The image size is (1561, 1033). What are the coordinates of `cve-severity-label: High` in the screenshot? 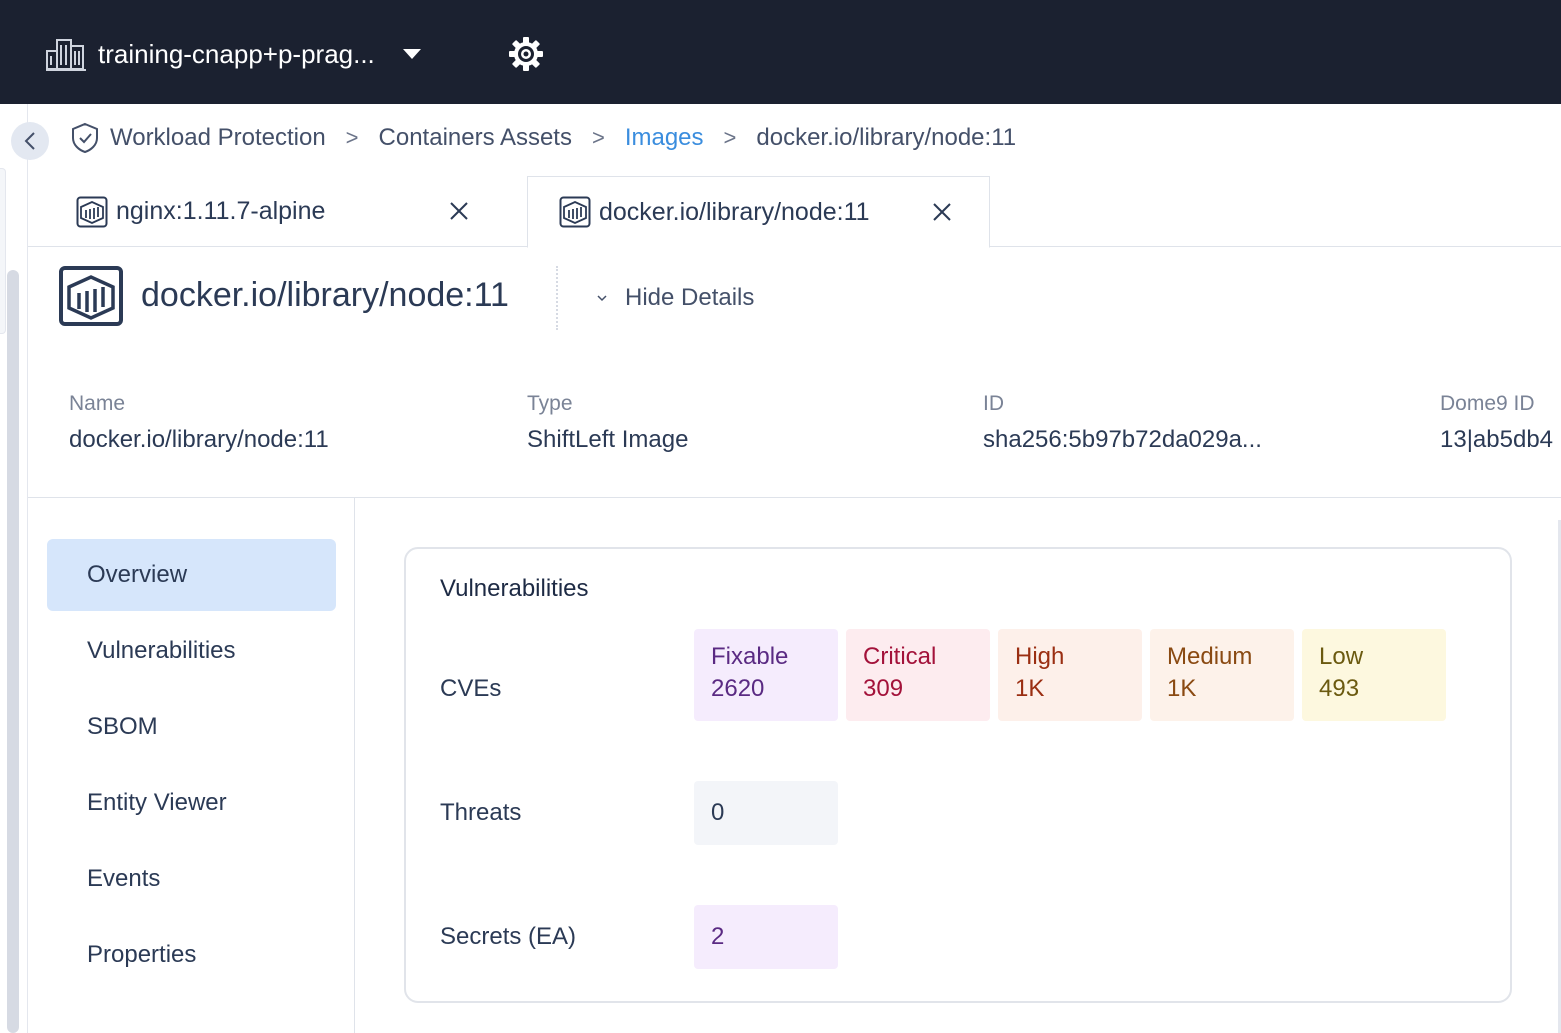 It's located at (1040, 656).